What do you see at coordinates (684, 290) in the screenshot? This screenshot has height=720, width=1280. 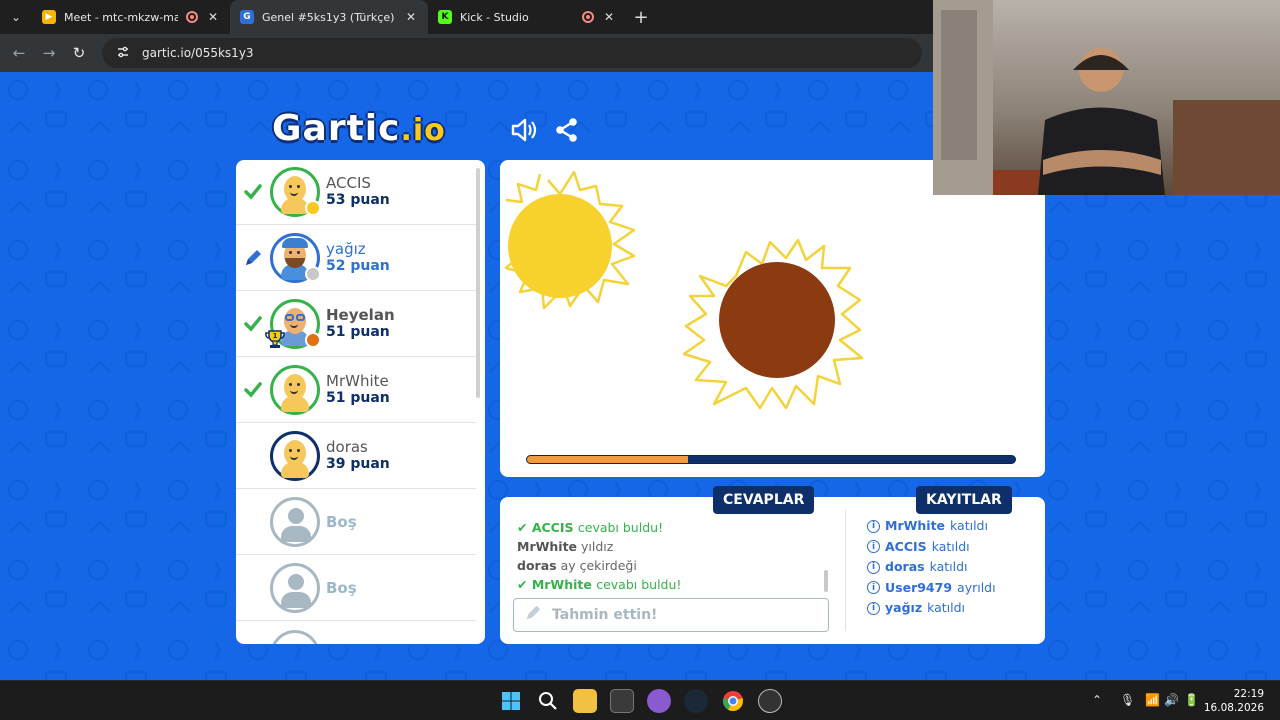 I see `drawing: .` at bounding box center [684, 290].